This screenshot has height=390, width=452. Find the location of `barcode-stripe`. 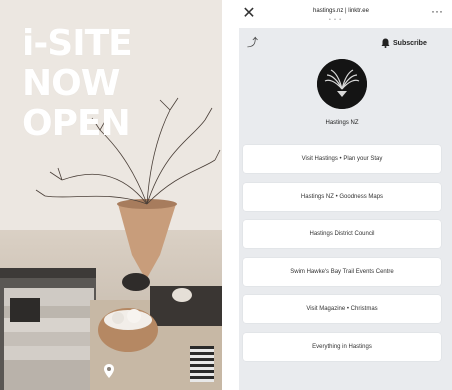

barcode-stripe is located at coordinates (202, 364).